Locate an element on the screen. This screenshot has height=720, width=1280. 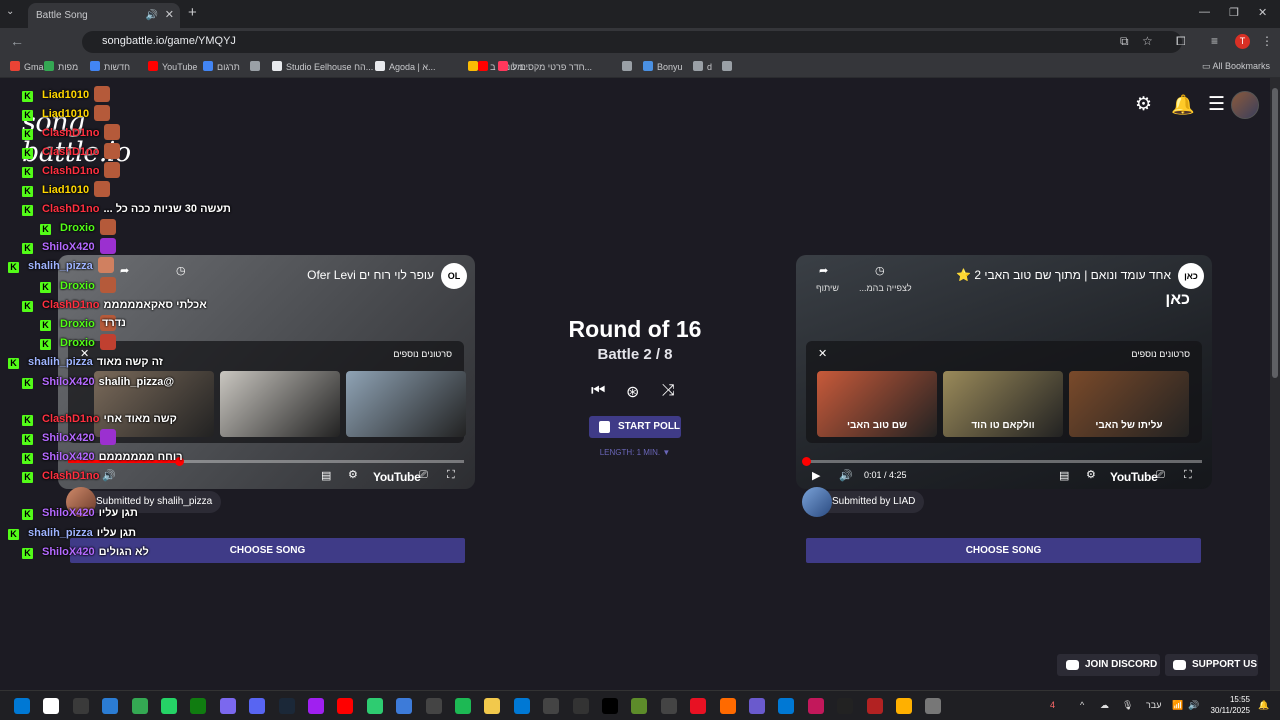
poll-length-select: LENGTH: 1 MIN. ▼ is located at coordinates (635, 452).